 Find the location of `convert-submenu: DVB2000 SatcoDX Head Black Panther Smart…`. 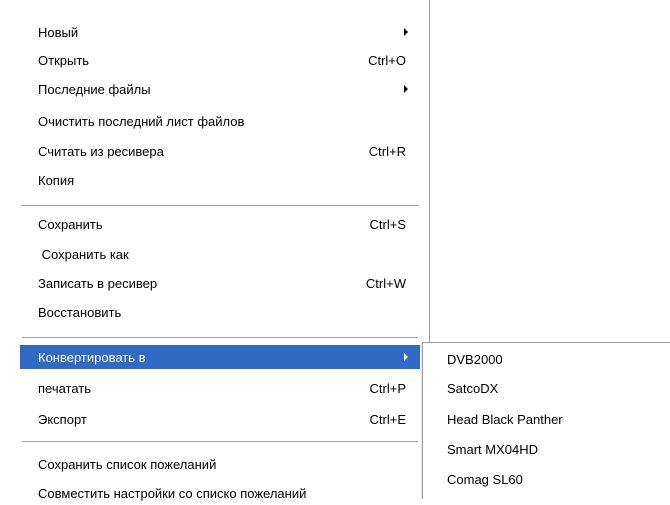

convert-submenu: DVB2000 SatcoDX Head Black Panther Smart… is located at coordinates (546, 420).